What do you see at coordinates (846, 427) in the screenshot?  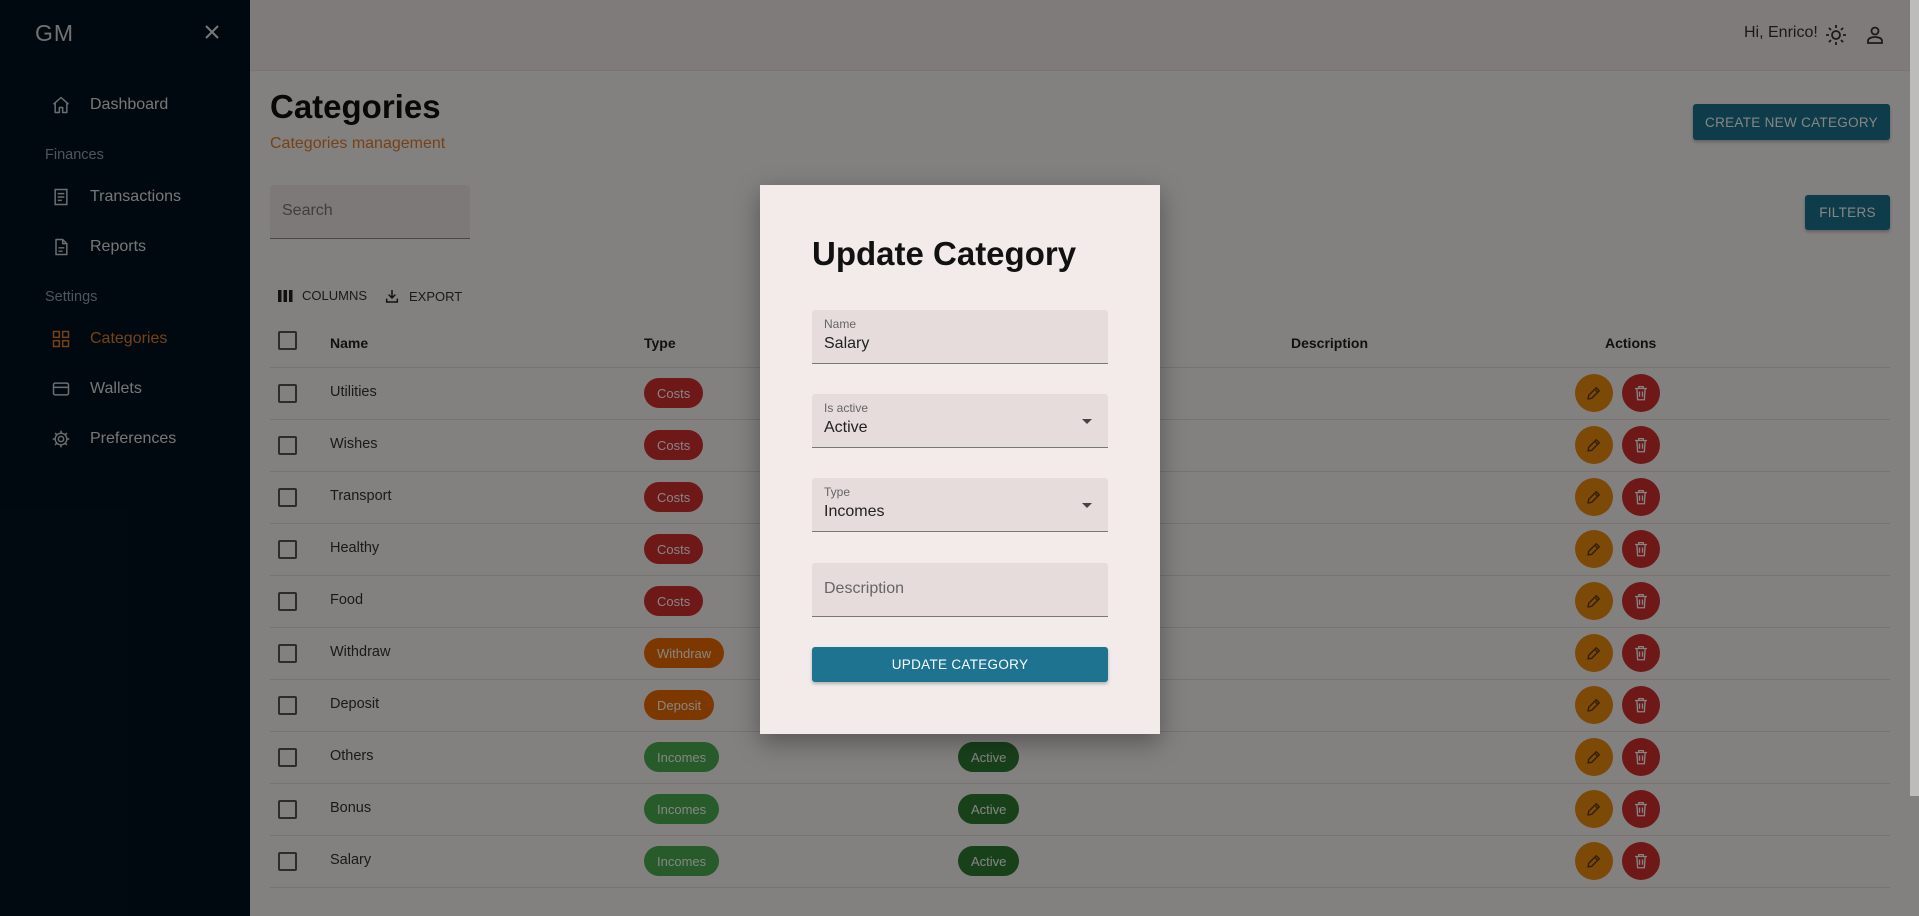 I see `is-active-value: Active` at bounding box center [846, 427].